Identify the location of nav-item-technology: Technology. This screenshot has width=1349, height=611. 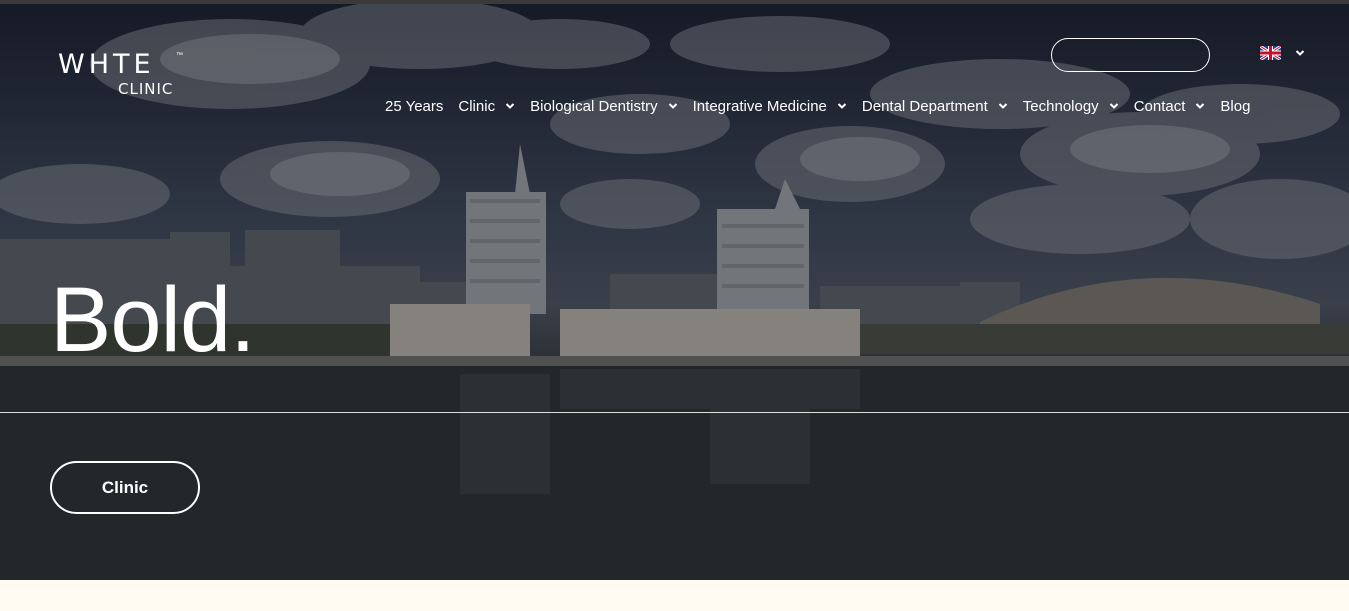
(1071, 106).